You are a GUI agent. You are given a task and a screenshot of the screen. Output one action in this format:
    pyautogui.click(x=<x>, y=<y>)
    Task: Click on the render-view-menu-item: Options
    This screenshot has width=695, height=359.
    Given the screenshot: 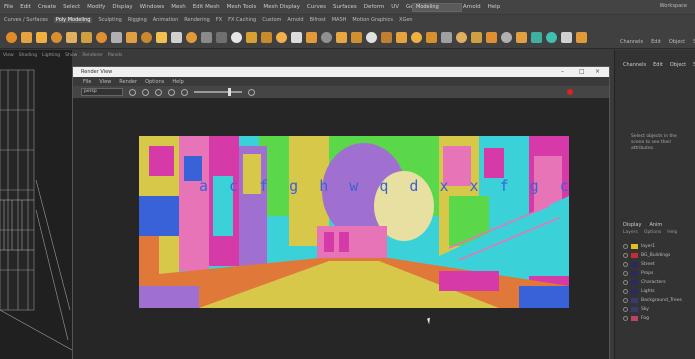 What is the action you would take?
    pyautogui.click(x=154, y=82)
    